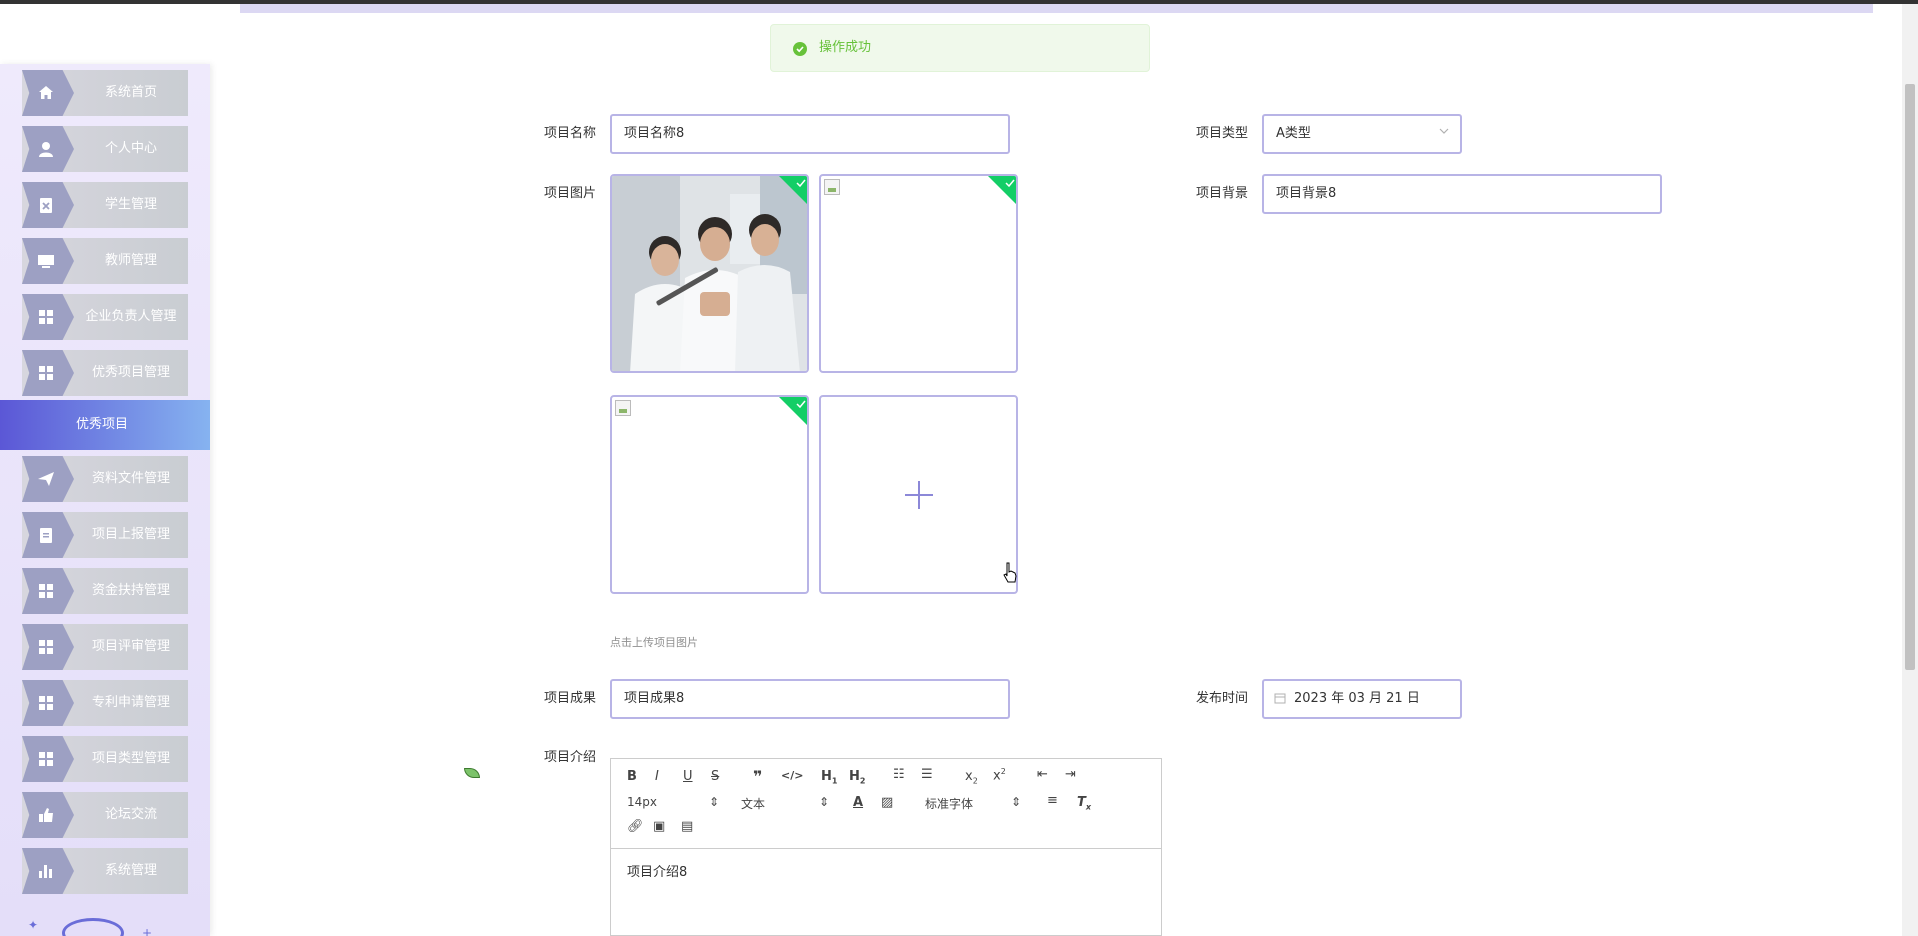 Image resolution: width=1918 pixels, height=936 pixels. I want to click on user-icon, so click(46, 149).